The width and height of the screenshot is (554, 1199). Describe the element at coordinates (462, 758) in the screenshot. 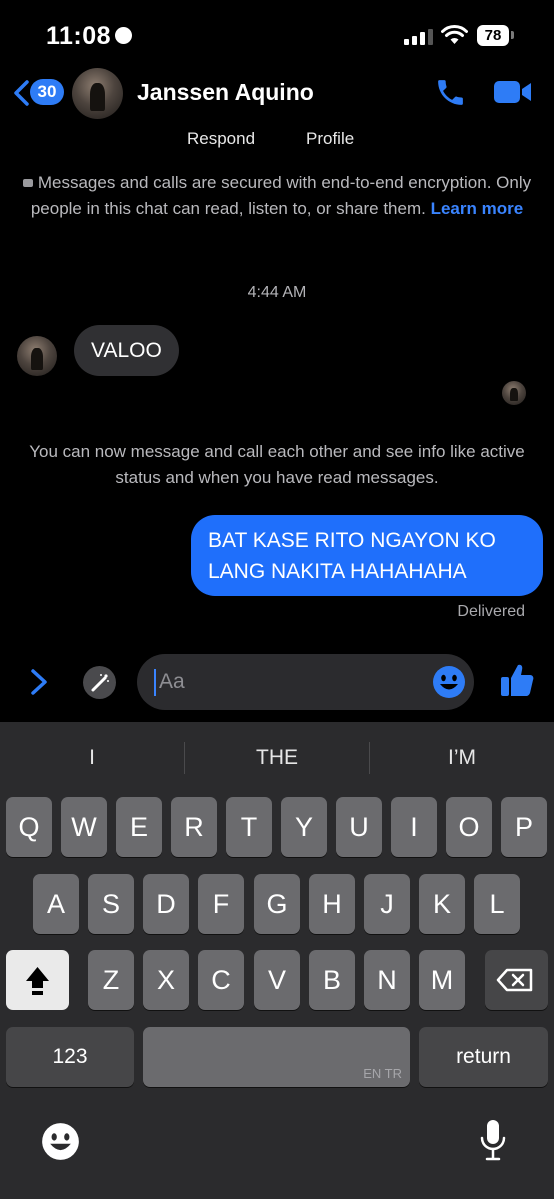

I see `suggestion-3: I’M` at that location.